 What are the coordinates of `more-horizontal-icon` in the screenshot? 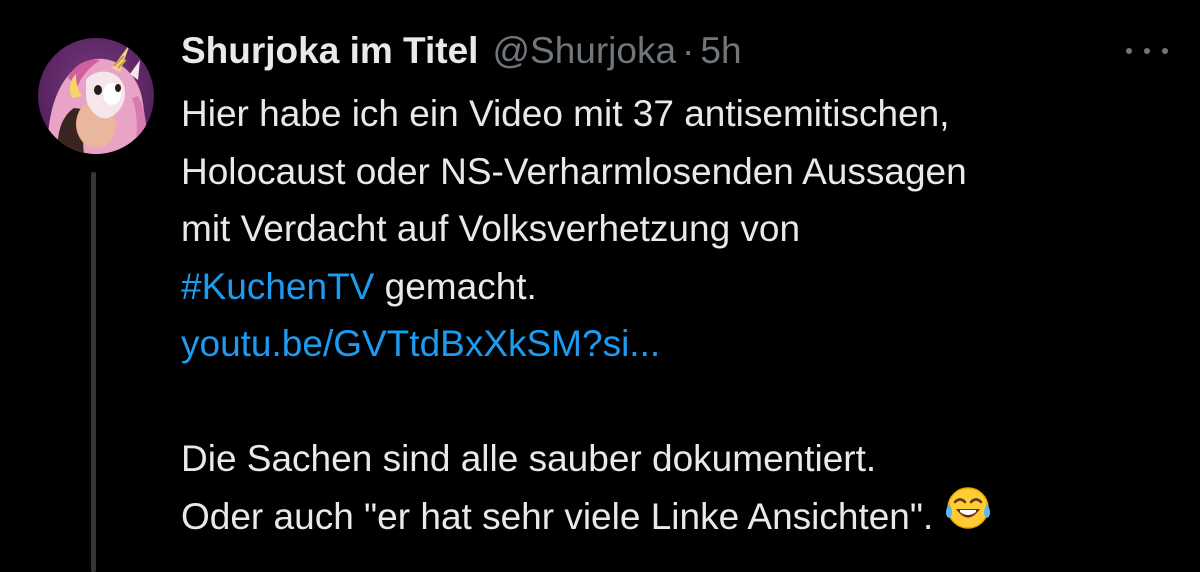 It's located at (1147, 51).